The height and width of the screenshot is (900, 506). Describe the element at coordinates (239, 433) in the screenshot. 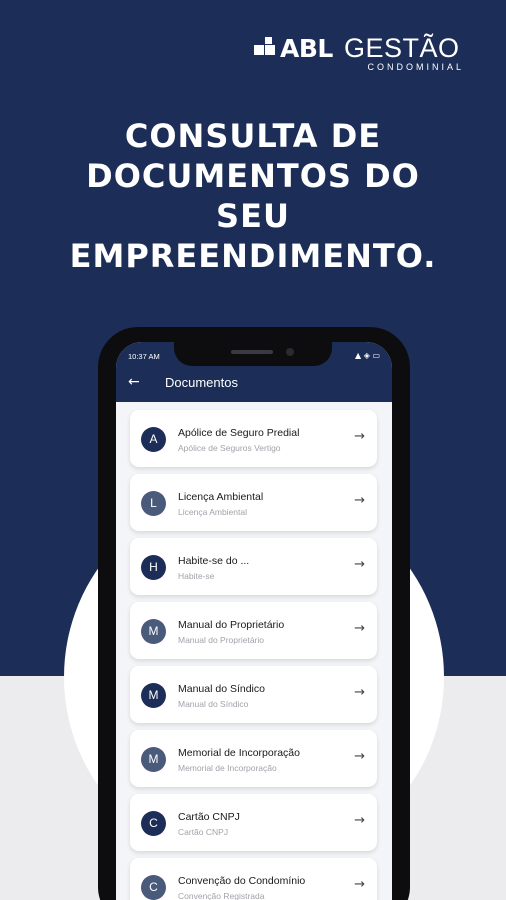

I see `document-title: Apólice de Seguro Predial` at that location.